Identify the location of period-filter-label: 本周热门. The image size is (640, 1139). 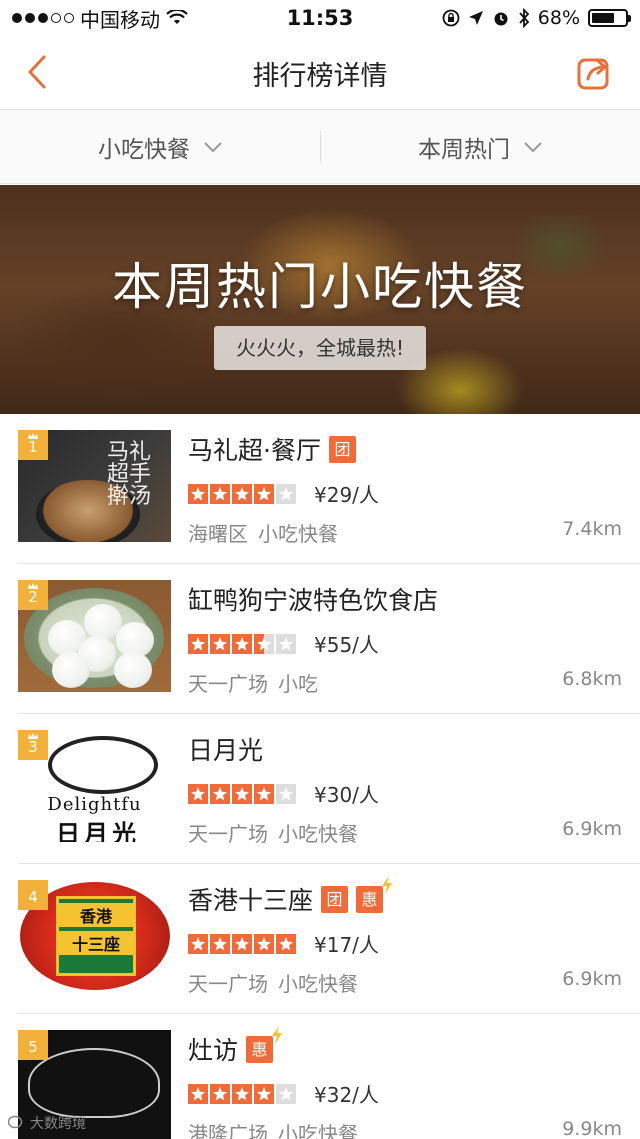
(464, 150).